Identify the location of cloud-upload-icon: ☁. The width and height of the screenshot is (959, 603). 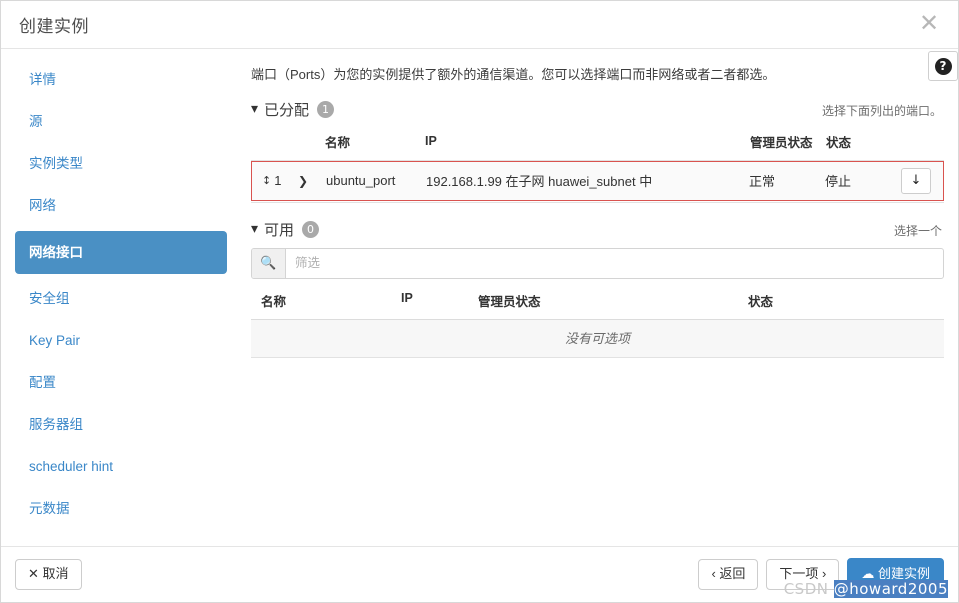
(868, 574).